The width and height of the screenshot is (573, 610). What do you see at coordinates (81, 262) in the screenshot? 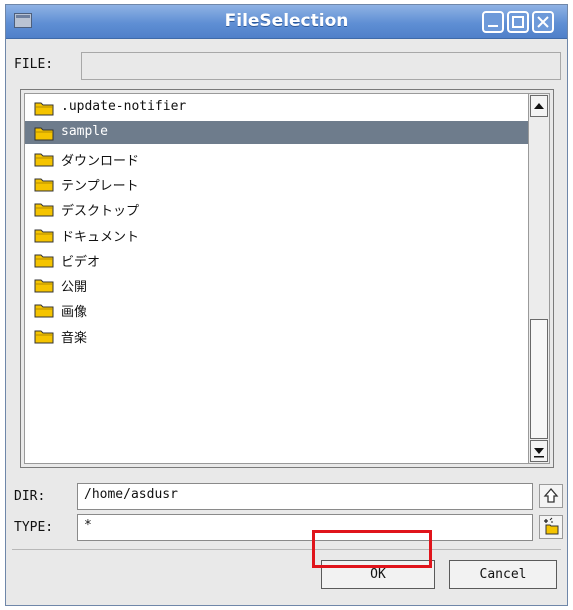
I see `list-item-label: ビデオ` at bounding box center [81, 262].